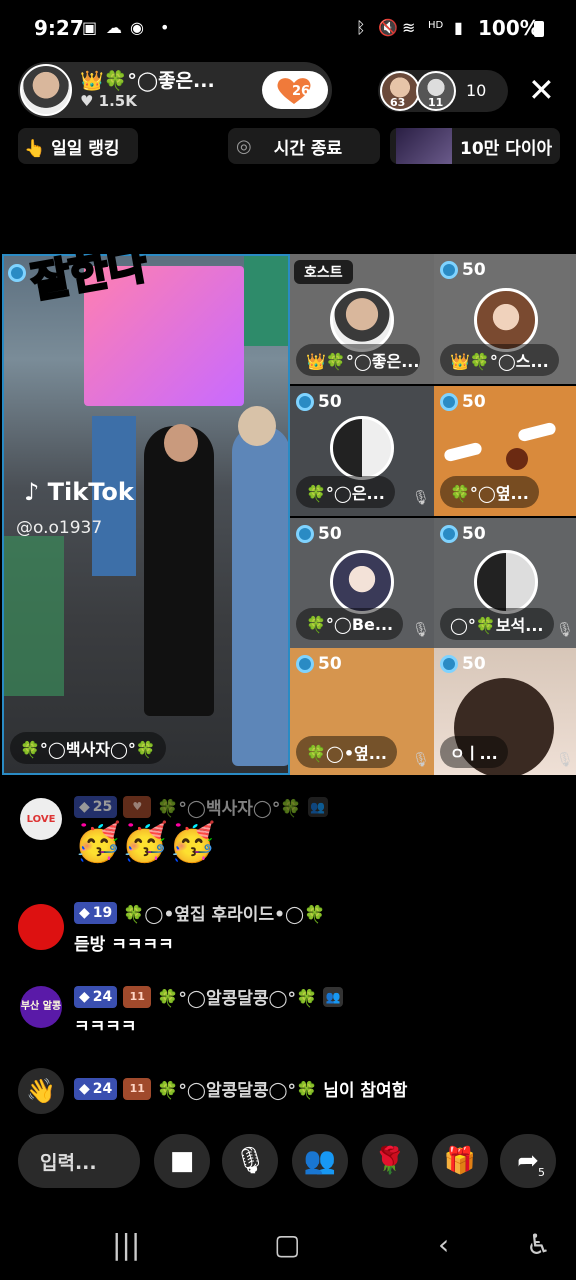 Image resolution: width=576 pixels, height=1280 pixels. I want to click on goal-thumbnail, so click(424, 146).